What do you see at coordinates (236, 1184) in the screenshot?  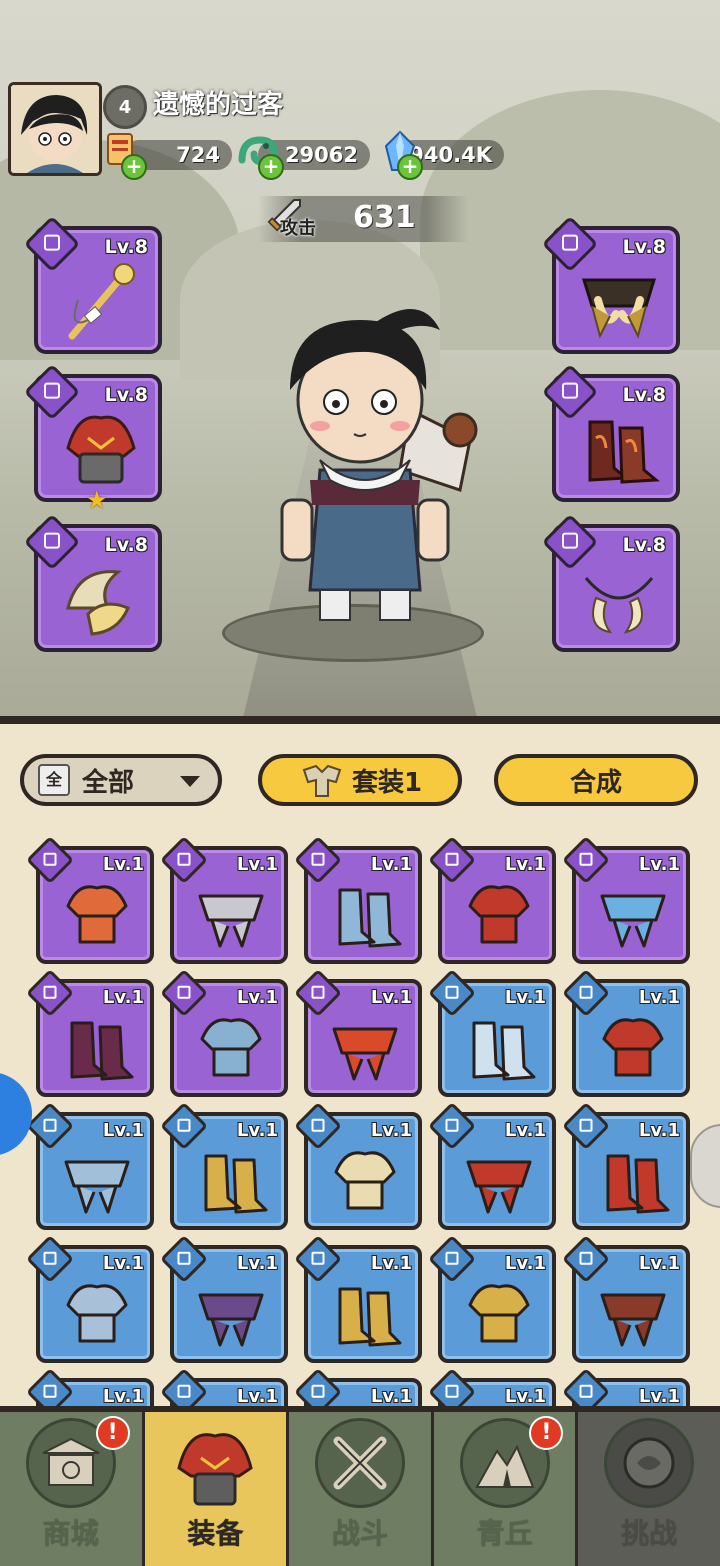 I see `golden-armor-icon` at bounding box center [236, 1184].